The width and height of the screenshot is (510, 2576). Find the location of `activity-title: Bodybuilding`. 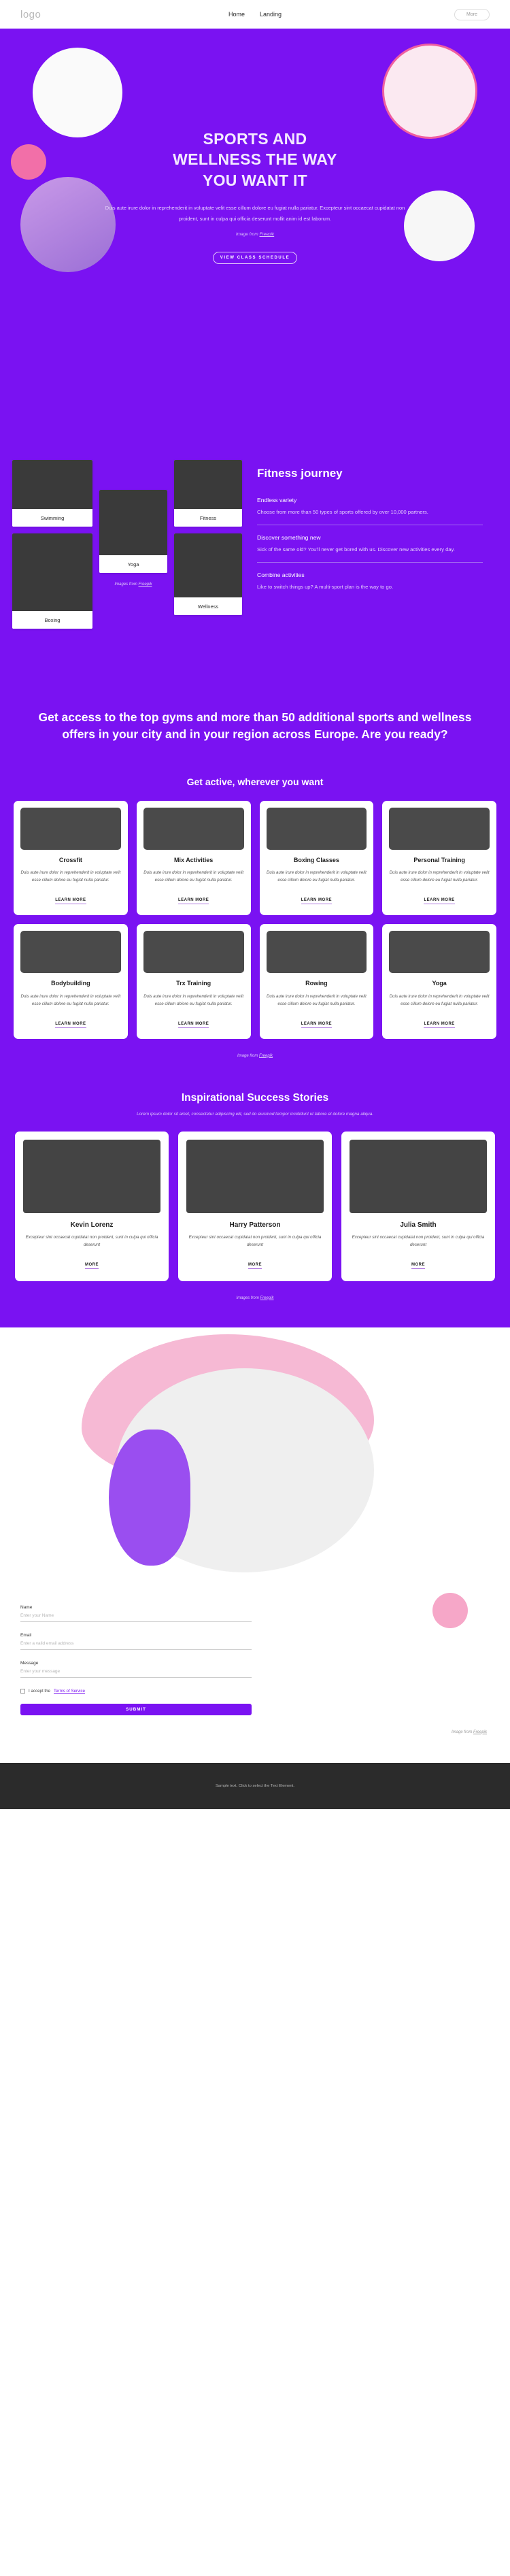

activity-title: Bodybuilding is located at coordinates (71, 984).